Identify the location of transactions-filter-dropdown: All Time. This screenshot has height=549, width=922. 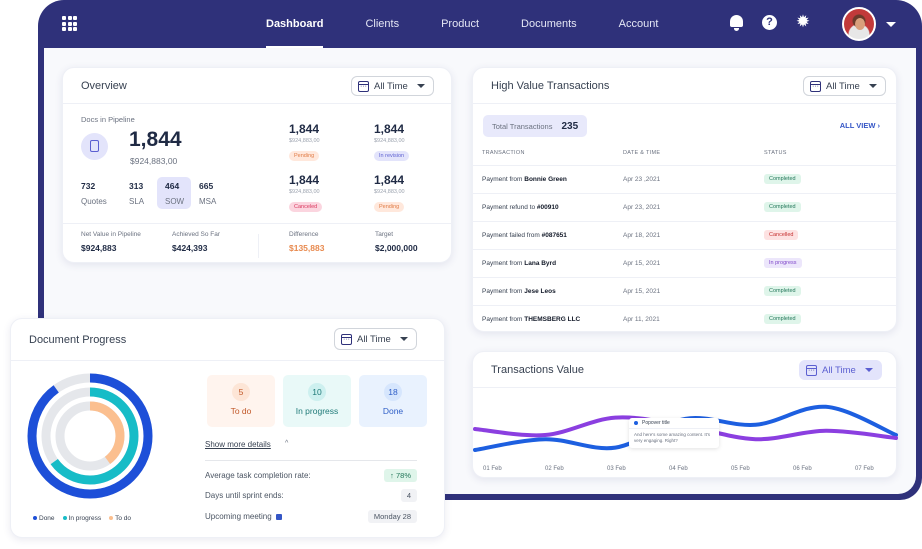
(844, 86).